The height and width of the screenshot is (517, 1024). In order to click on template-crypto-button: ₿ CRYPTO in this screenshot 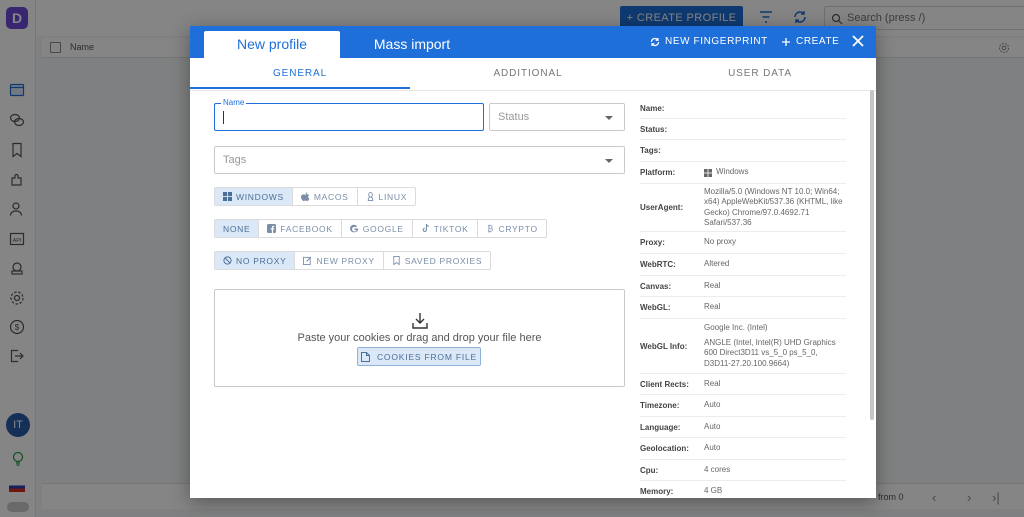, I will do `click(512, 228)`.